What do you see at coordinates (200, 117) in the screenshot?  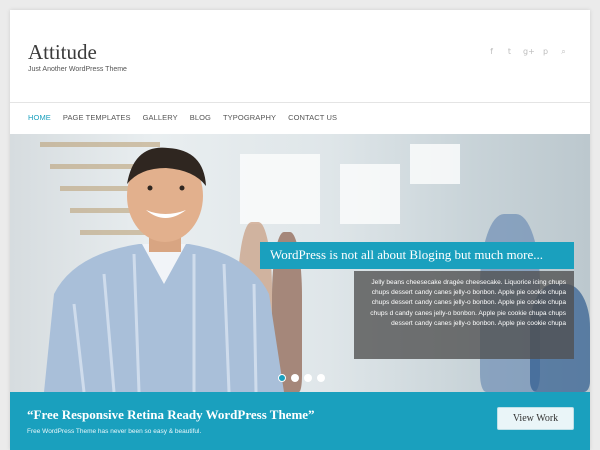 I see `nav-item-blog: BLOG` at bounding box center [200, 117].